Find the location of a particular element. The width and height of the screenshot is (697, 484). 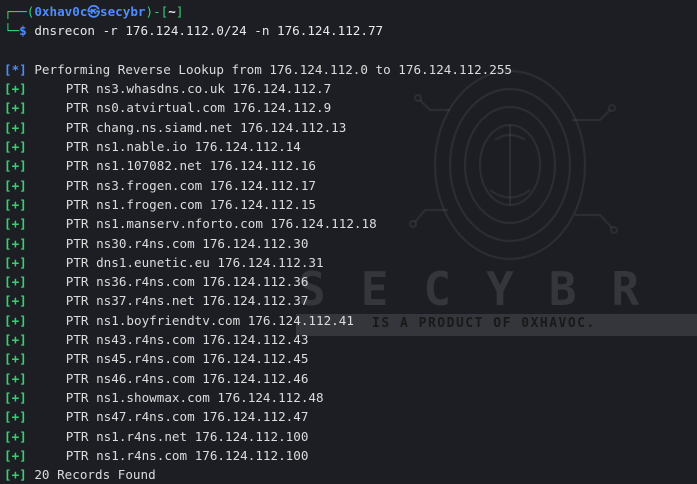

record-ip: 176.124.112.9 is located at coordinates (282, 108).